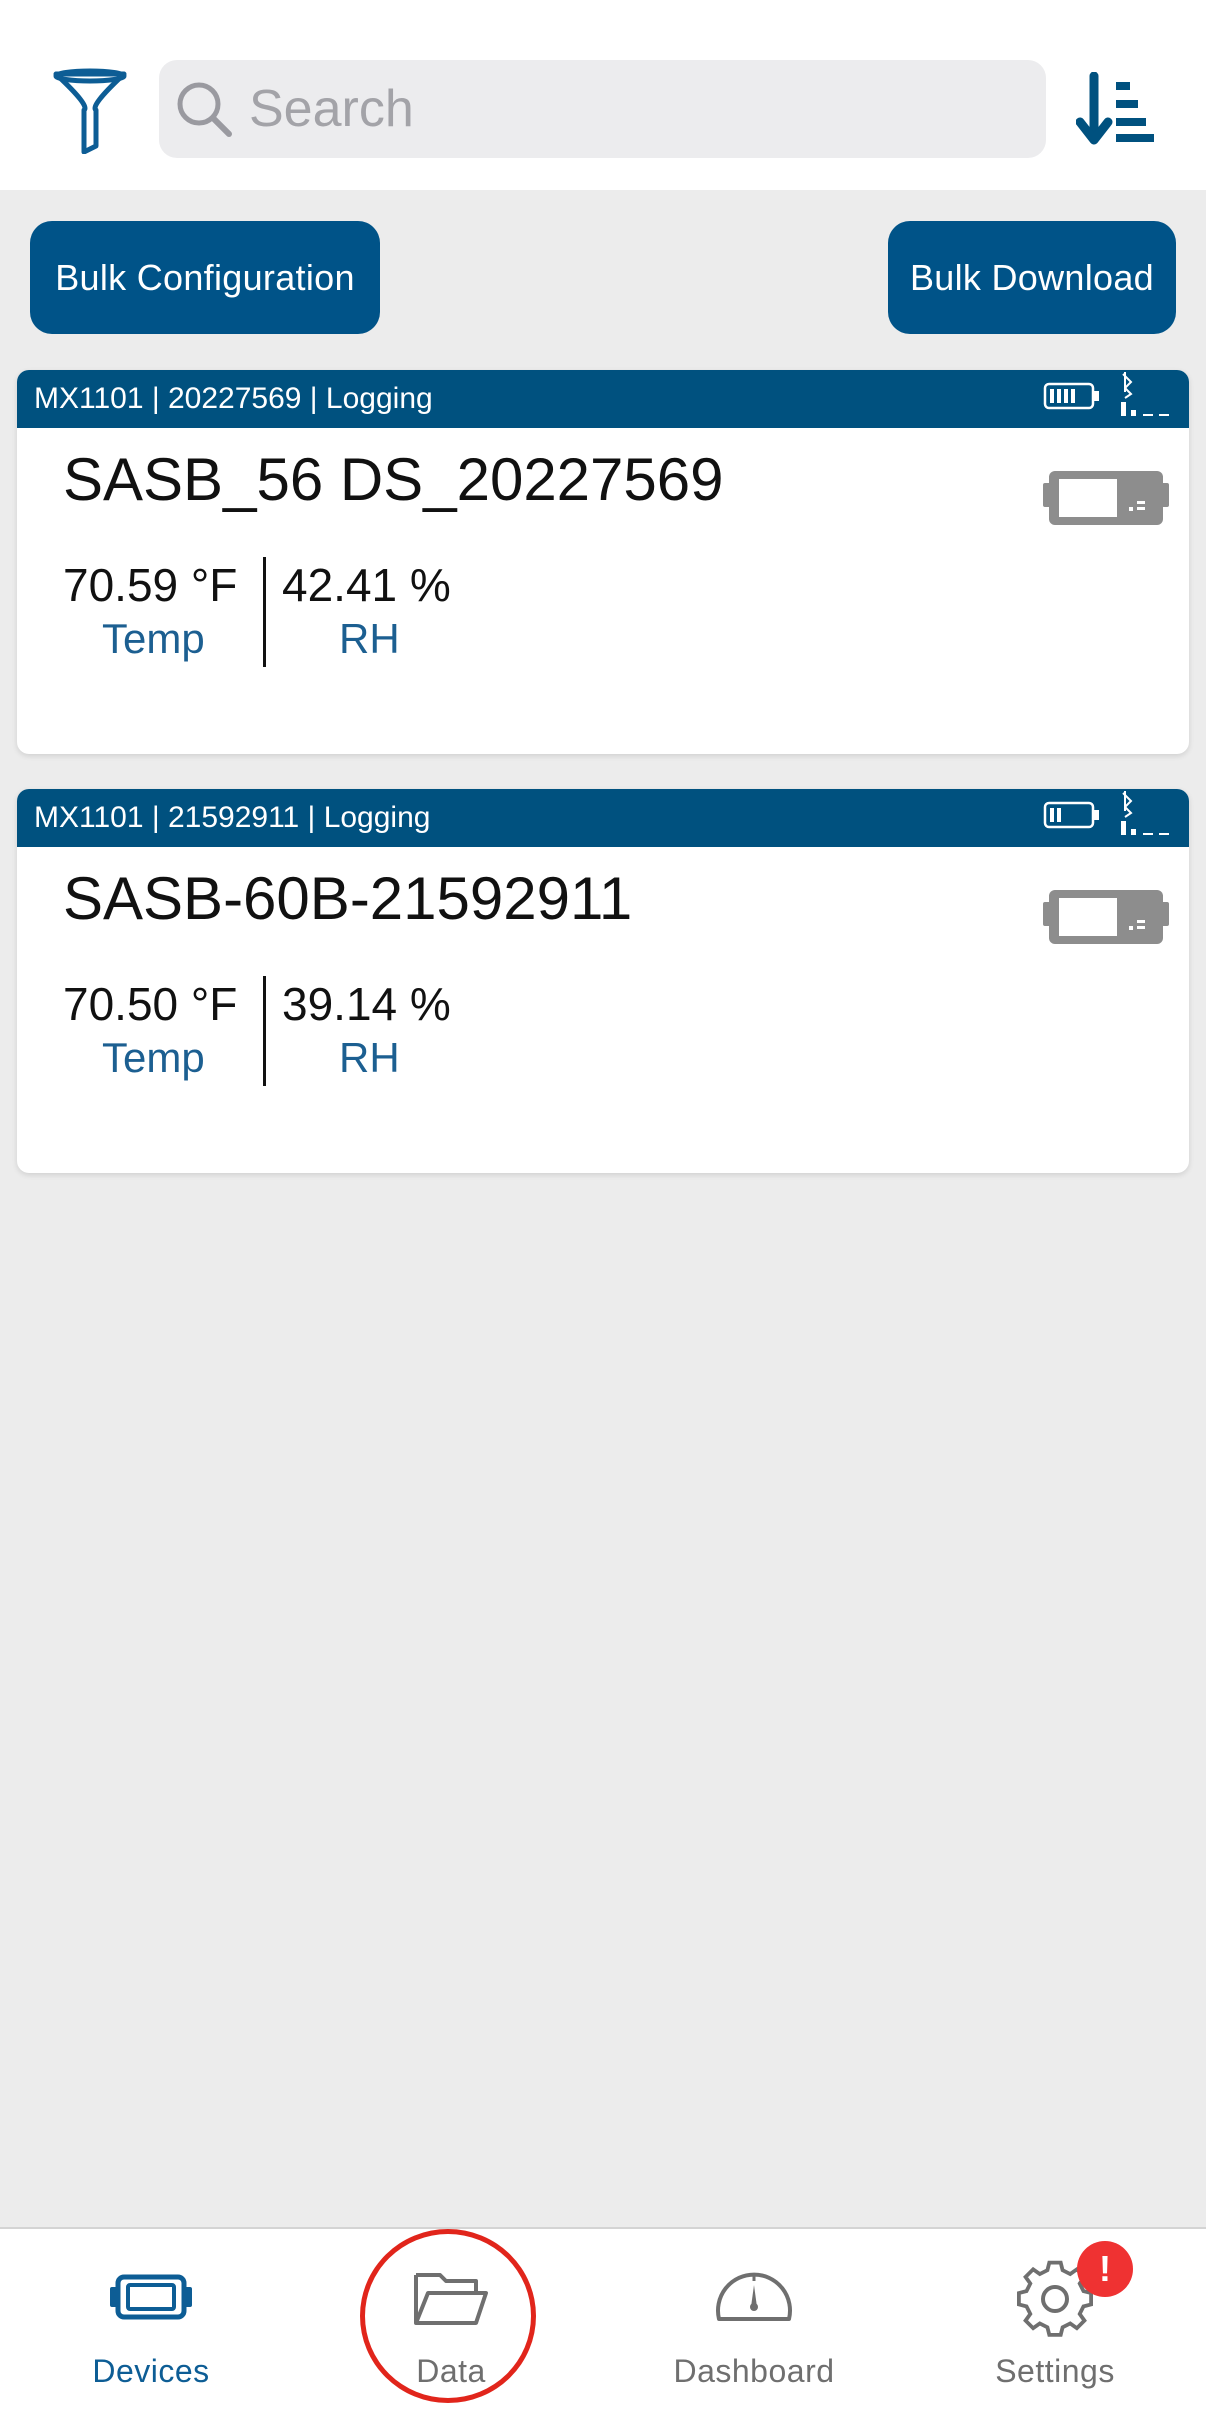  I want to click on humidity-value: 42.41 %, so click(366, 585).